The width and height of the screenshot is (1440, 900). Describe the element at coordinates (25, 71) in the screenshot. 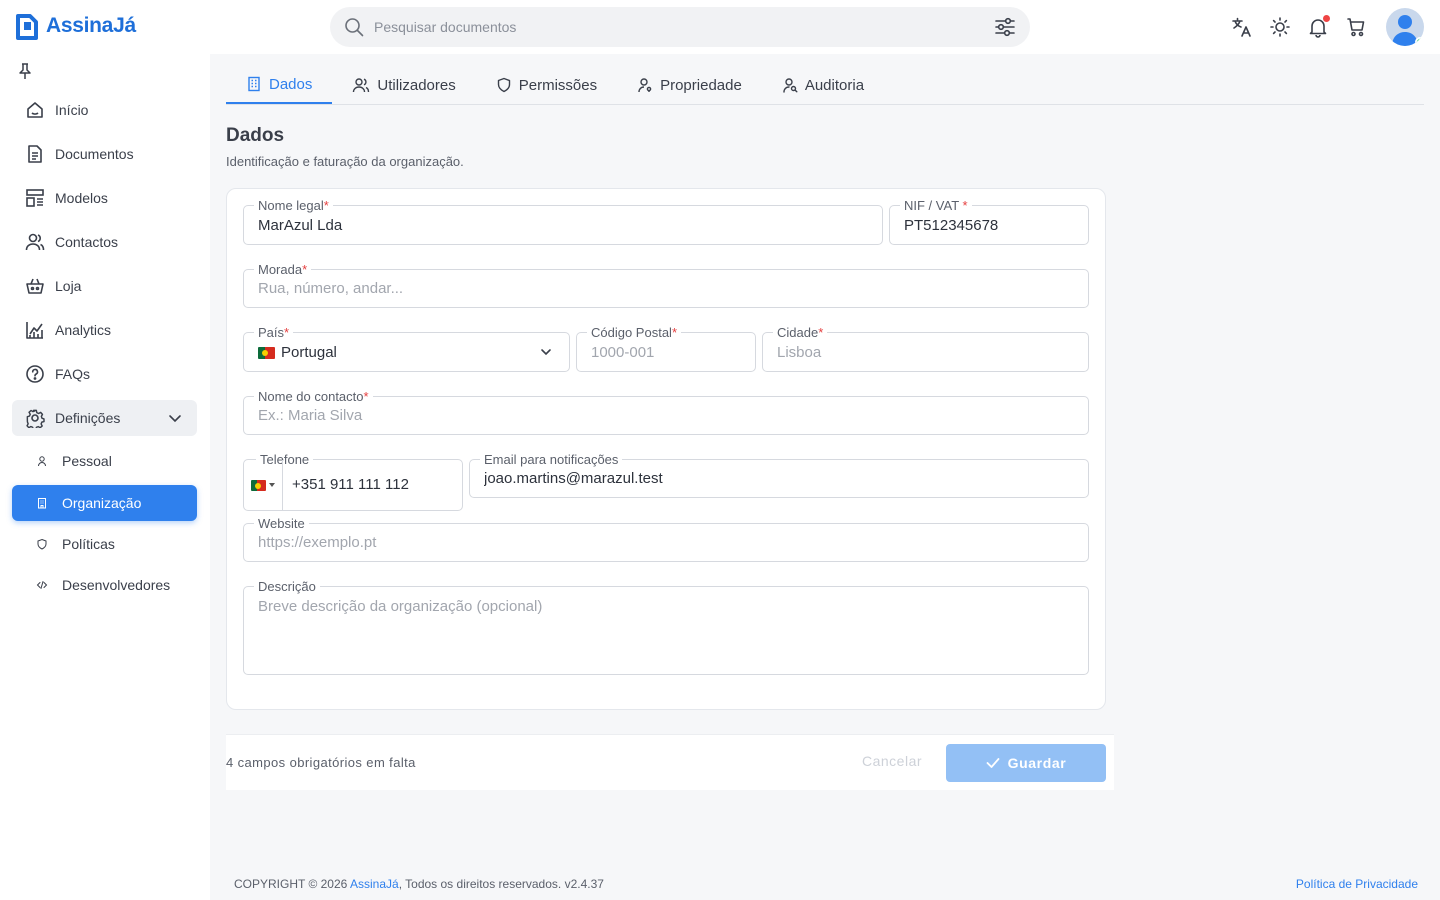

I see `pin-icon` at that location.